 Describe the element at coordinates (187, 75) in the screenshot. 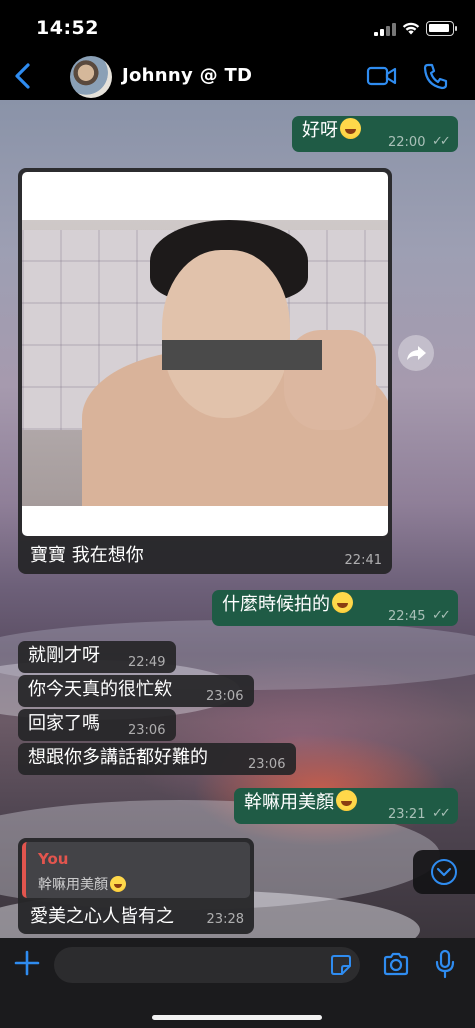

I see `contact-name: Johnny @ TD` at that location.